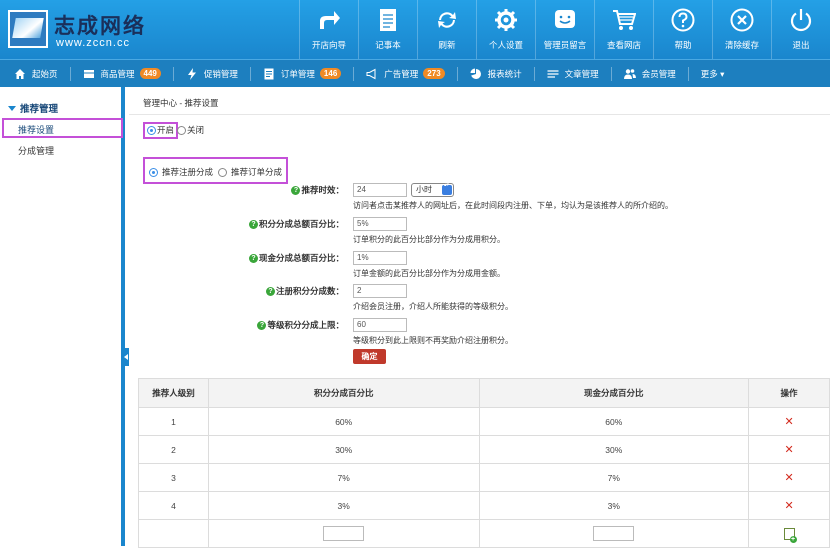 The image size is (830, 548). Describe the element at coordinates (173, 449) in the screenshot. I see `cell-level: 2` at that location.